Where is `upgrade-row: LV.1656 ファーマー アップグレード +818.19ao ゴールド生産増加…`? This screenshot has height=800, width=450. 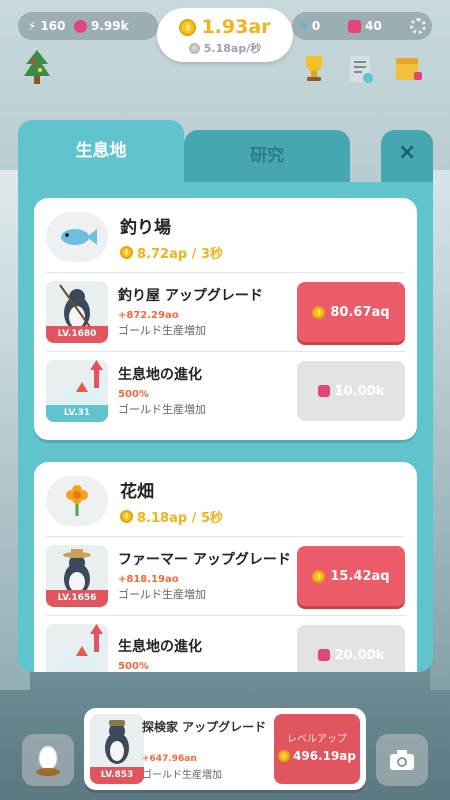 upgrade-row: LV.1656 ファーマー アップグレード +818.19ao ゴールド生産増加… is located at coordinates (225, 575).